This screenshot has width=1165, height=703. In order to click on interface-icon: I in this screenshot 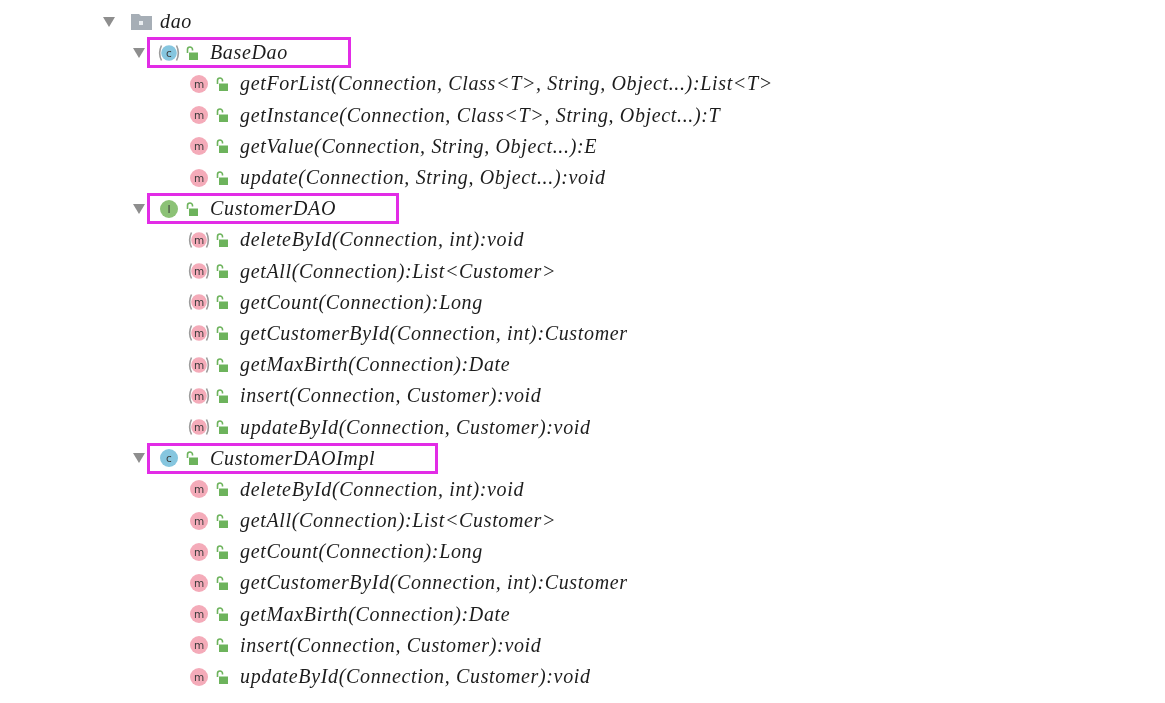, I will do `click(169, 208)`.